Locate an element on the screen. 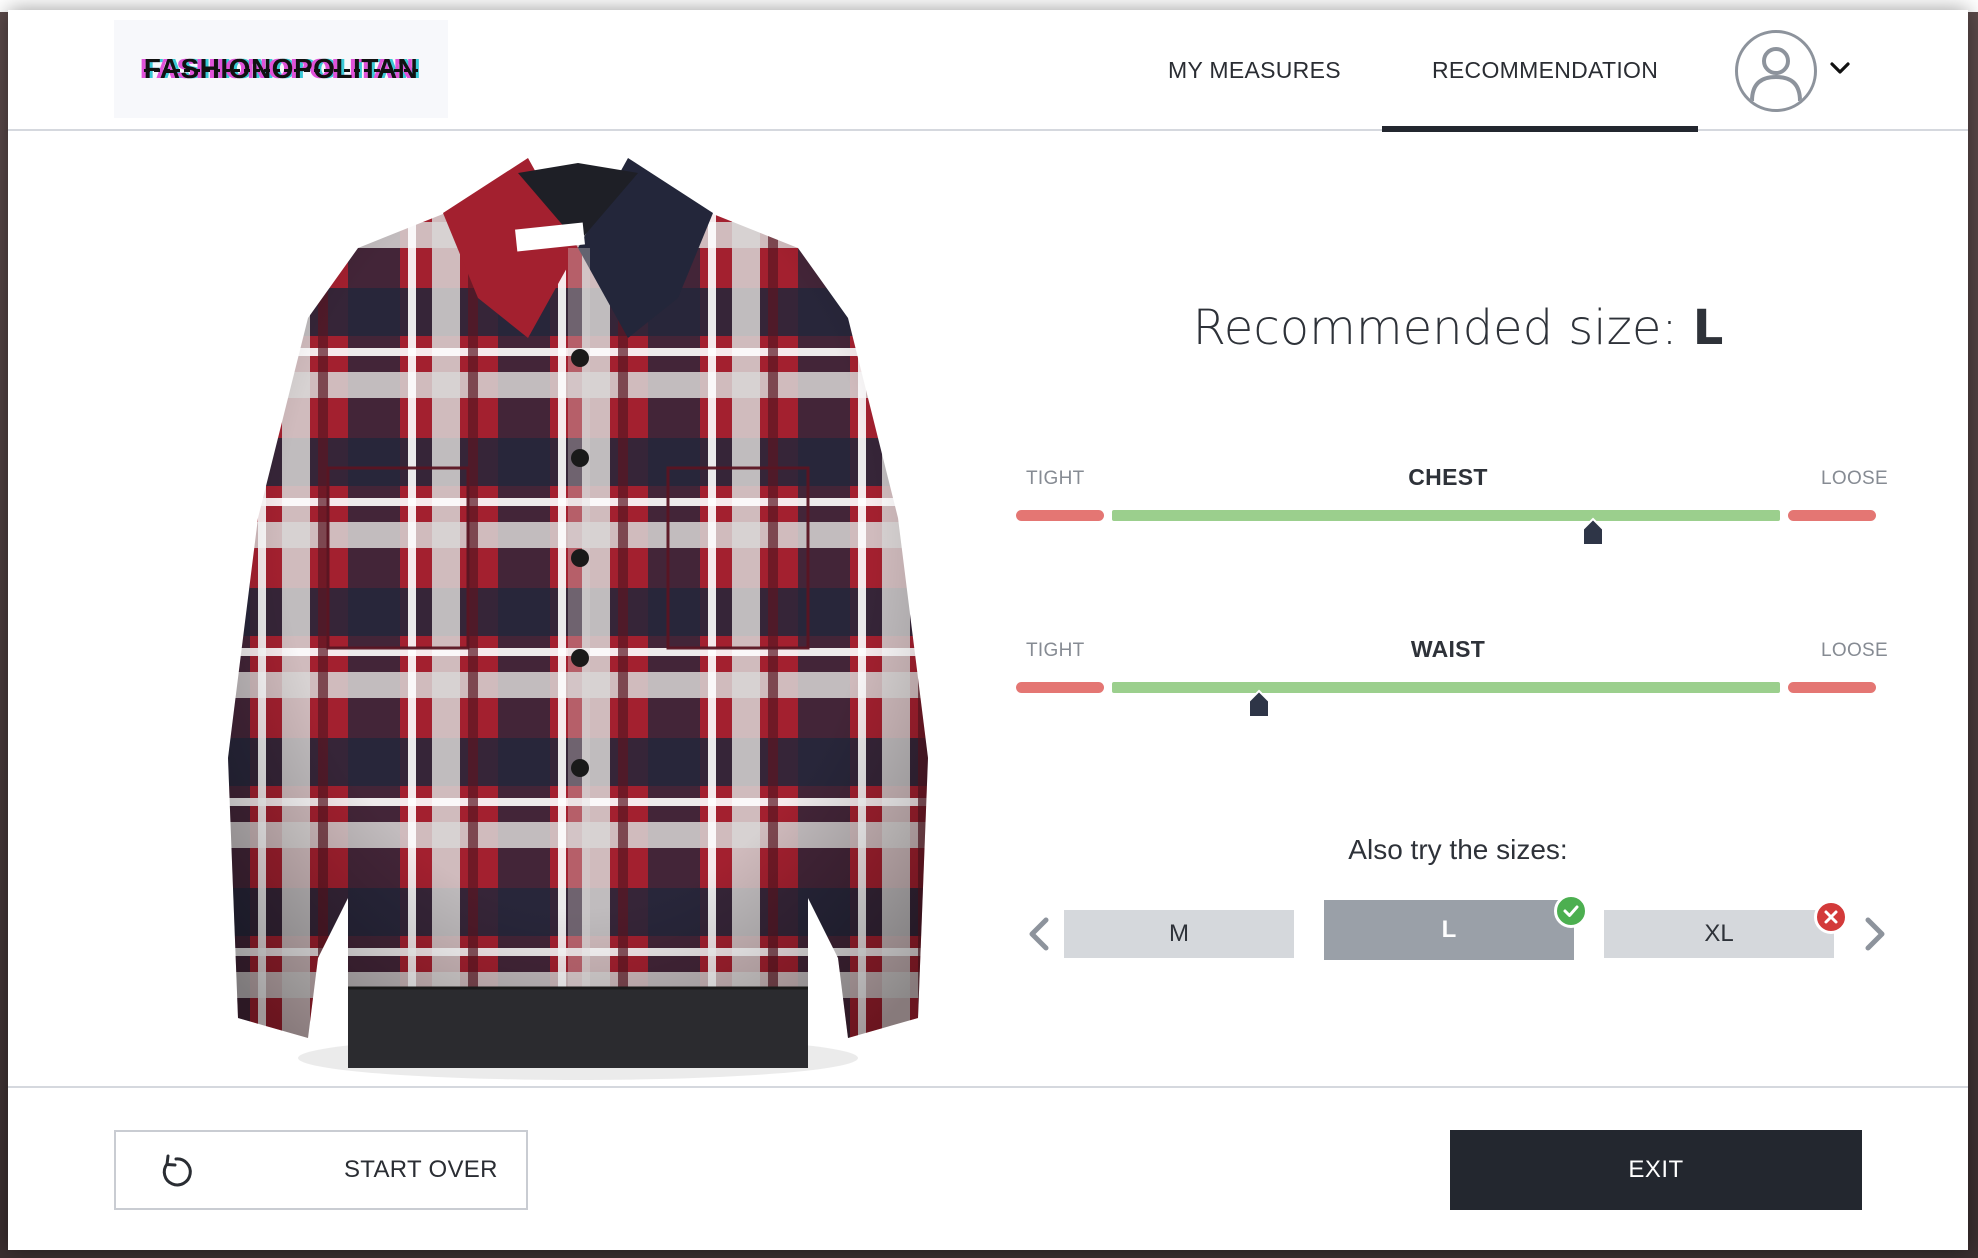 The width and height of the screenshot is (1978, 1258). recommended-size-prefix: Recommended size: is located at coordinates (1442, 328).